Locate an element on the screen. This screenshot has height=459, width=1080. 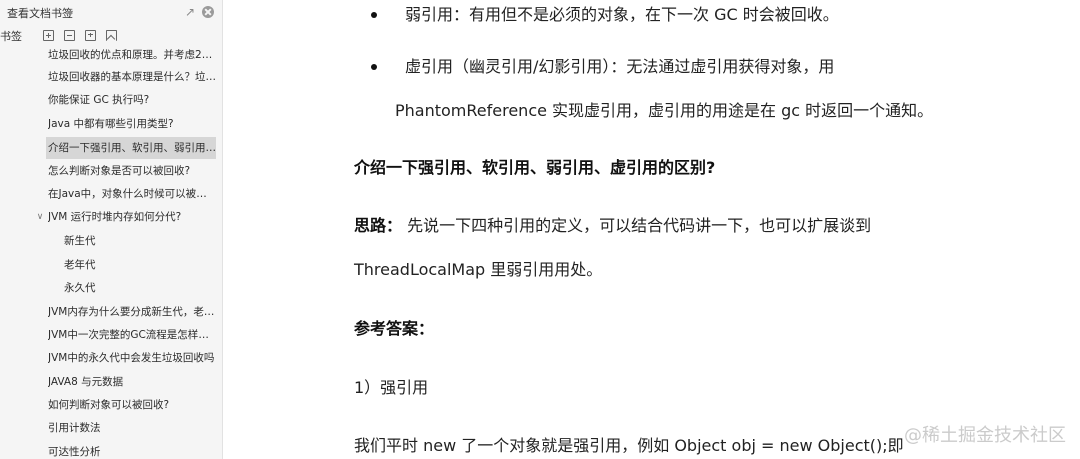
list-item: 垃圾回收的优点和原理。并考虑2种回收机制 is located at coordinates (132, 55).